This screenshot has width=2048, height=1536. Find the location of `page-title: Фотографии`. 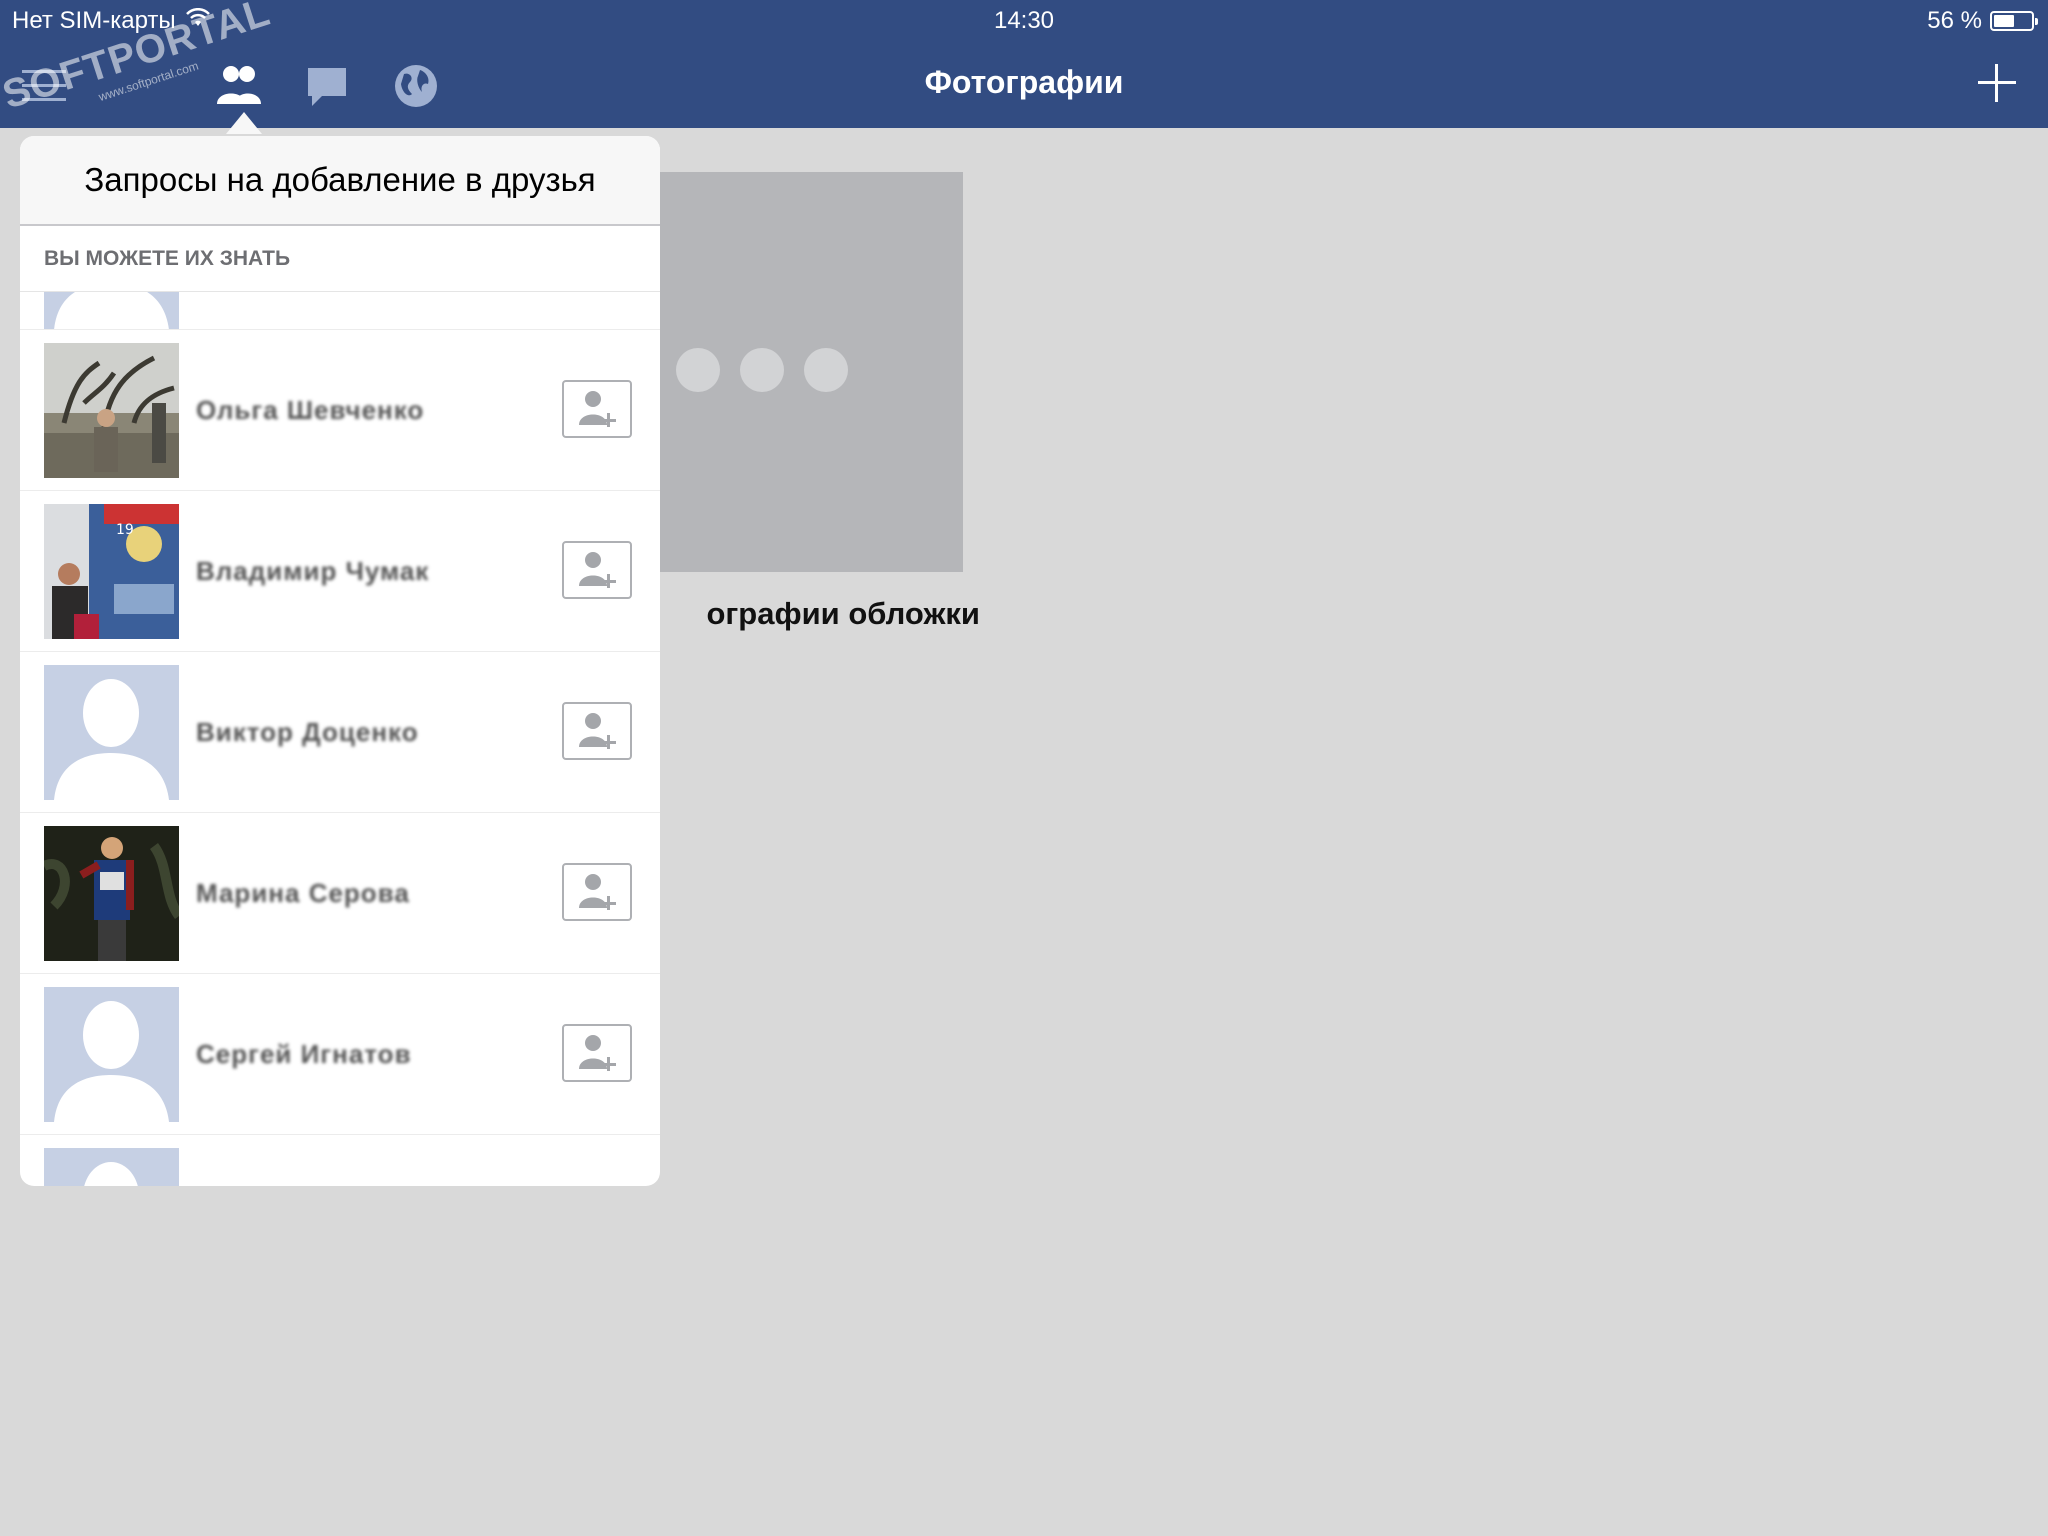

page-title: Фотографии is located at coordinates (1024, 82).